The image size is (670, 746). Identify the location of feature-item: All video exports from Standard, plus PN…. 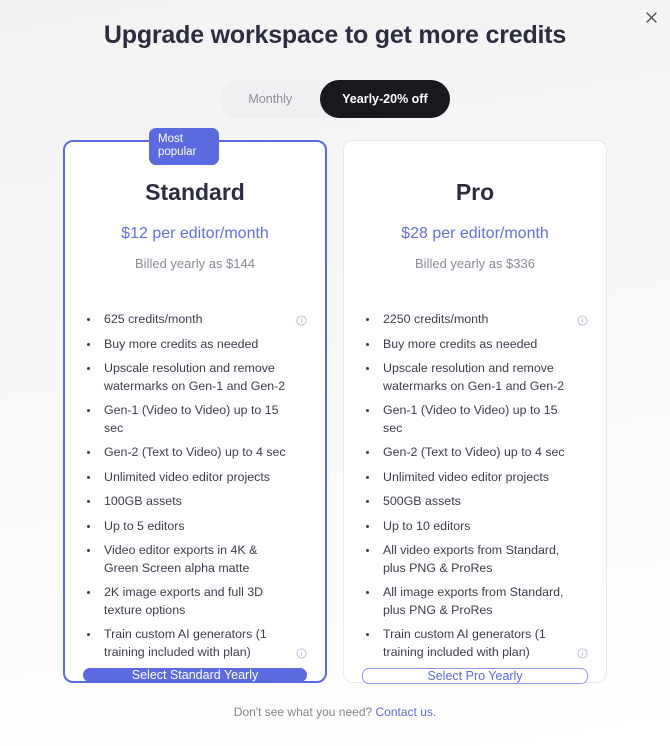
(475, 559).